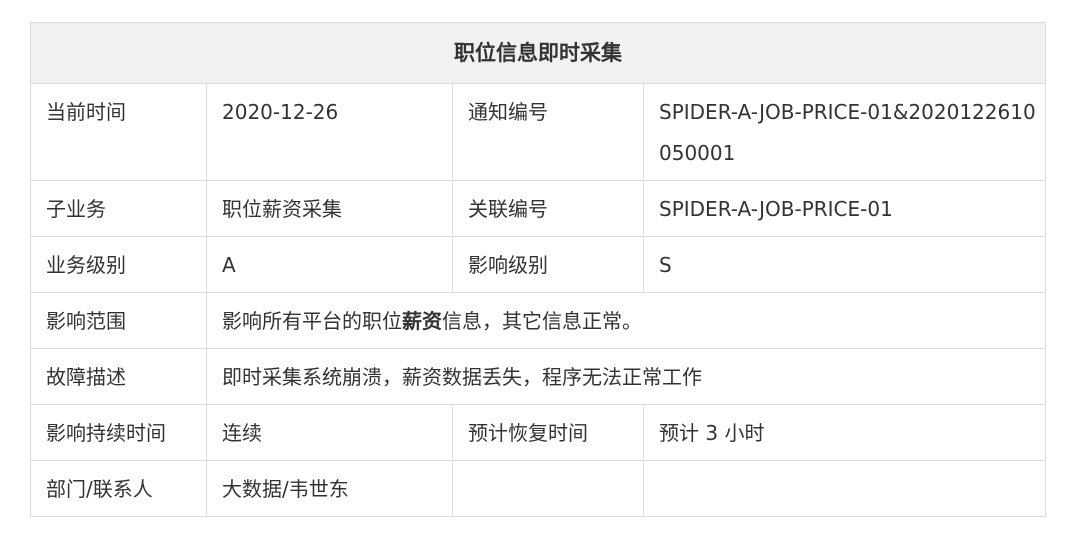  Describe the element at coordinates (844, 432) in the screenshot. I see `value-estimated-recovery: 预计 3 小时` at that location.